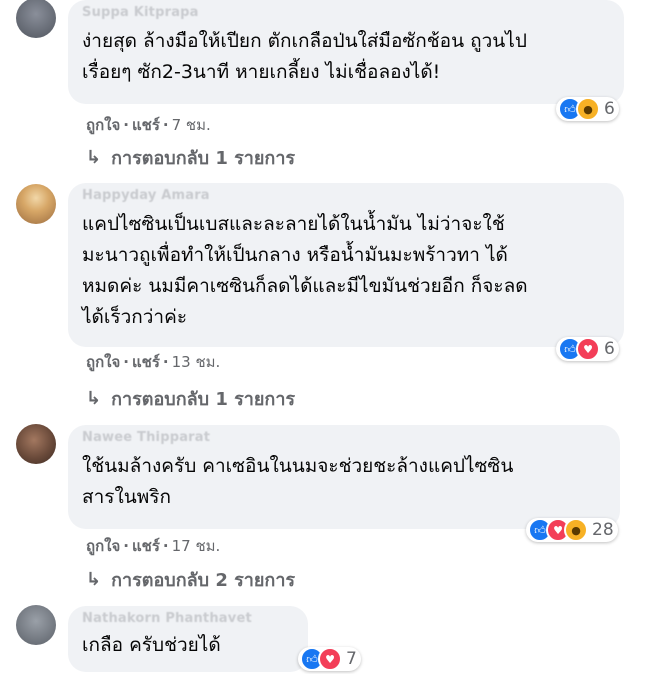 This screenshot has height=674, width=660. Describe the element at coordinates (351, 659) in the screenshot. I see `reaction-count: 7` at that location.